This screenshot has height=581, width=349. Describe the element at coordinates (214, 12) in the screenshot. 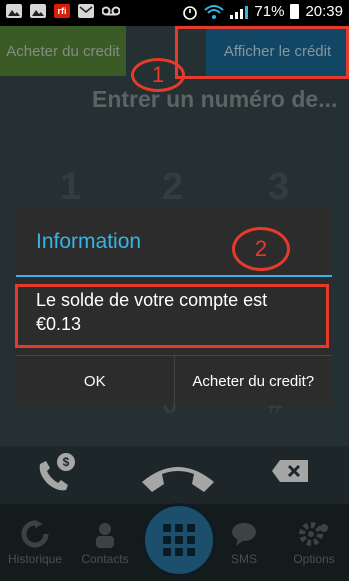

I see `wifi-icon` at that location.